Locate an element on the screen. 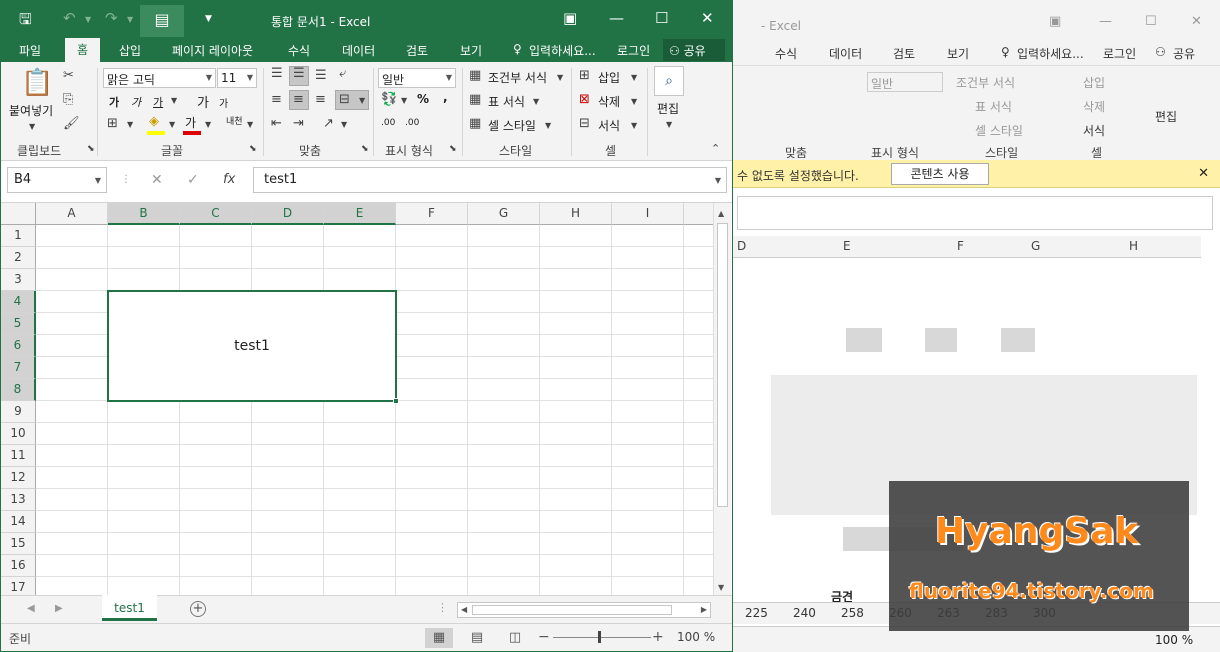 The height and width of the screenshot is (652, 1220). accounting-dropdown-icon: ▼ is located at coordinates (404, 100).